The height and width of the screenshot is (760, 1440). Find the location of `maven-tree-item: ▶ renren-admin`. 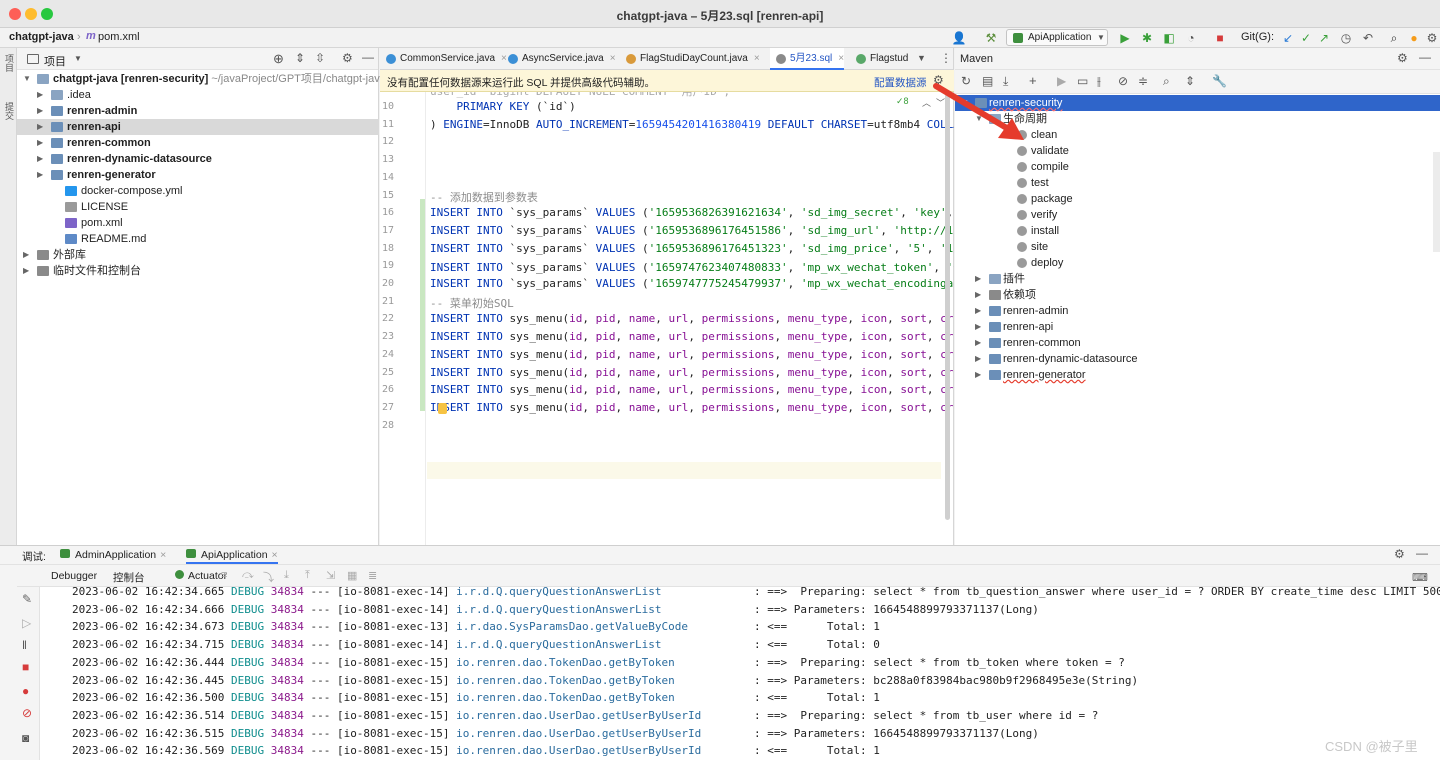

maven-tree-item: ▶ renren-admin is located at coordinates (1197, 311).